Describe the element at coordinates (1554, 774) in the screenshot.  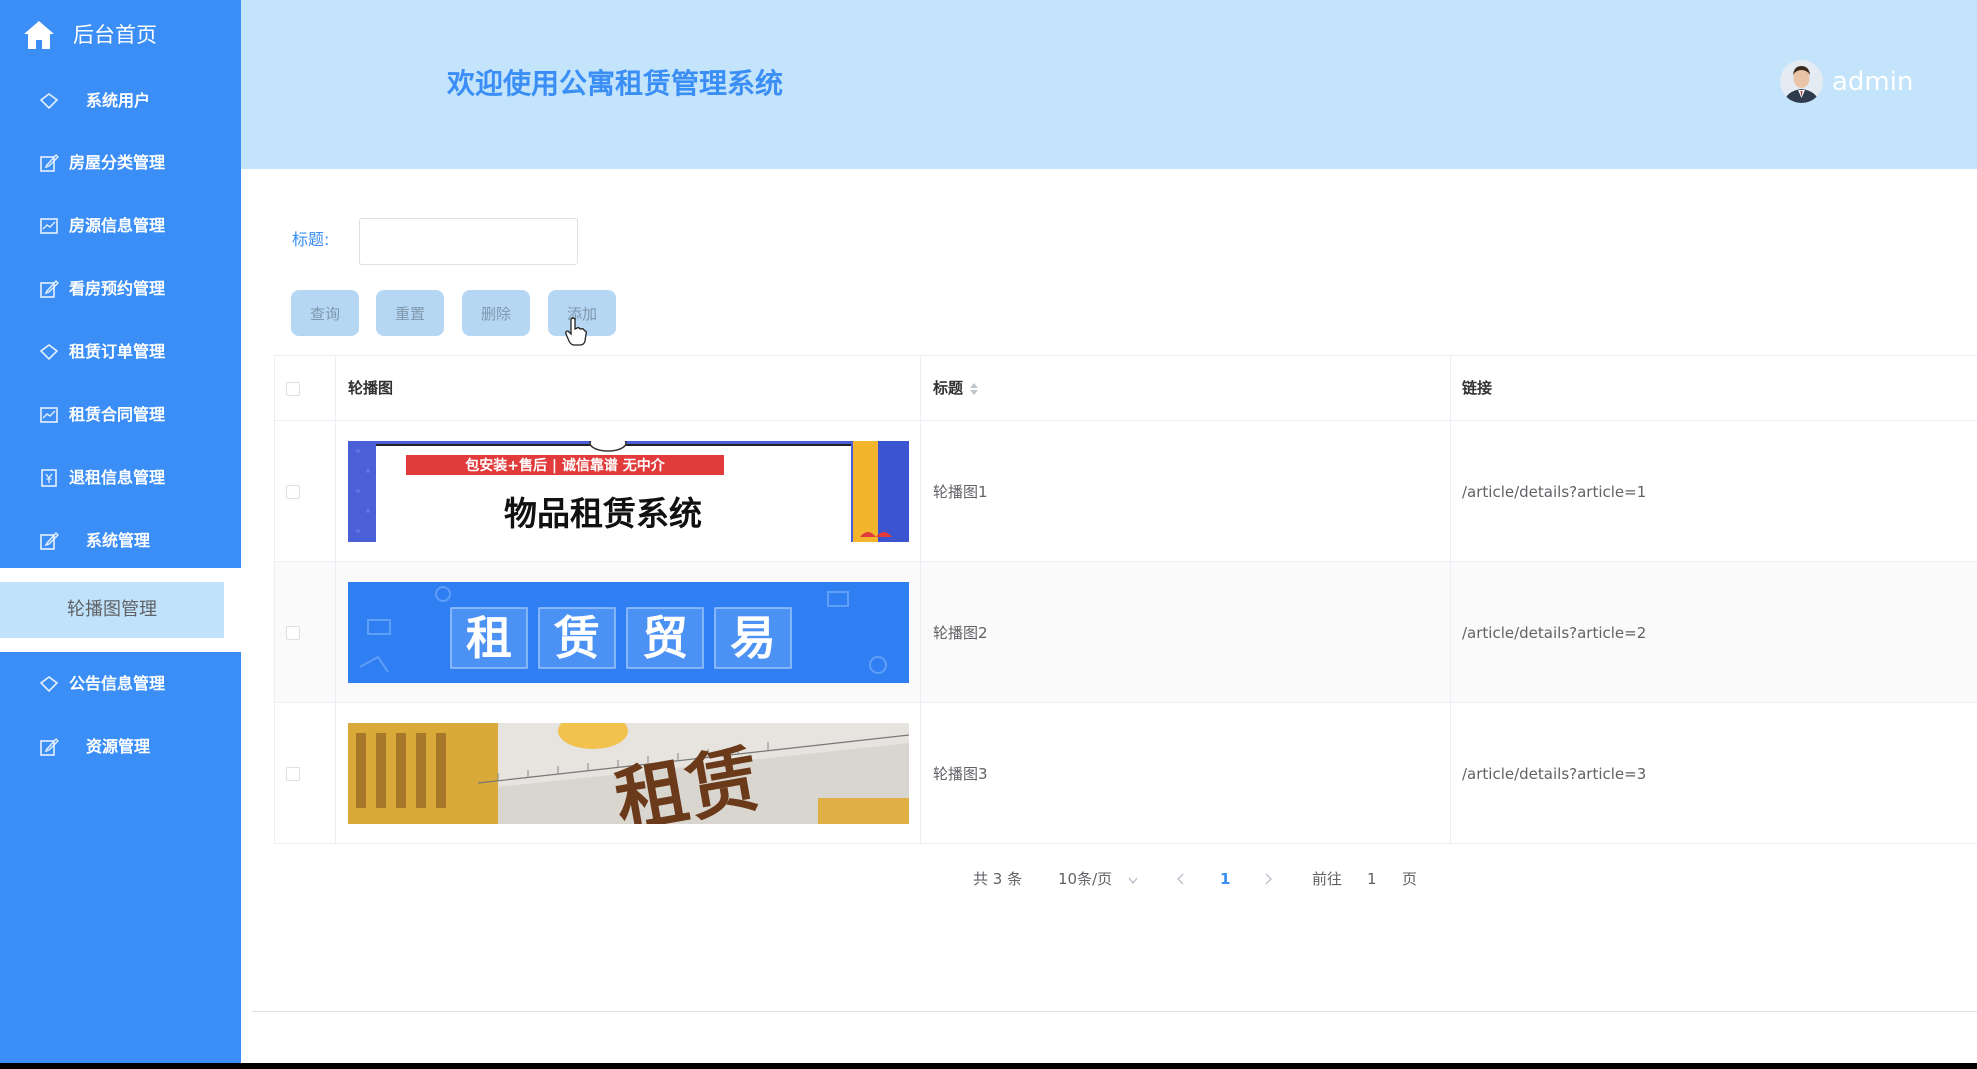
I see `row-link: /article/details?article=3` at that location.